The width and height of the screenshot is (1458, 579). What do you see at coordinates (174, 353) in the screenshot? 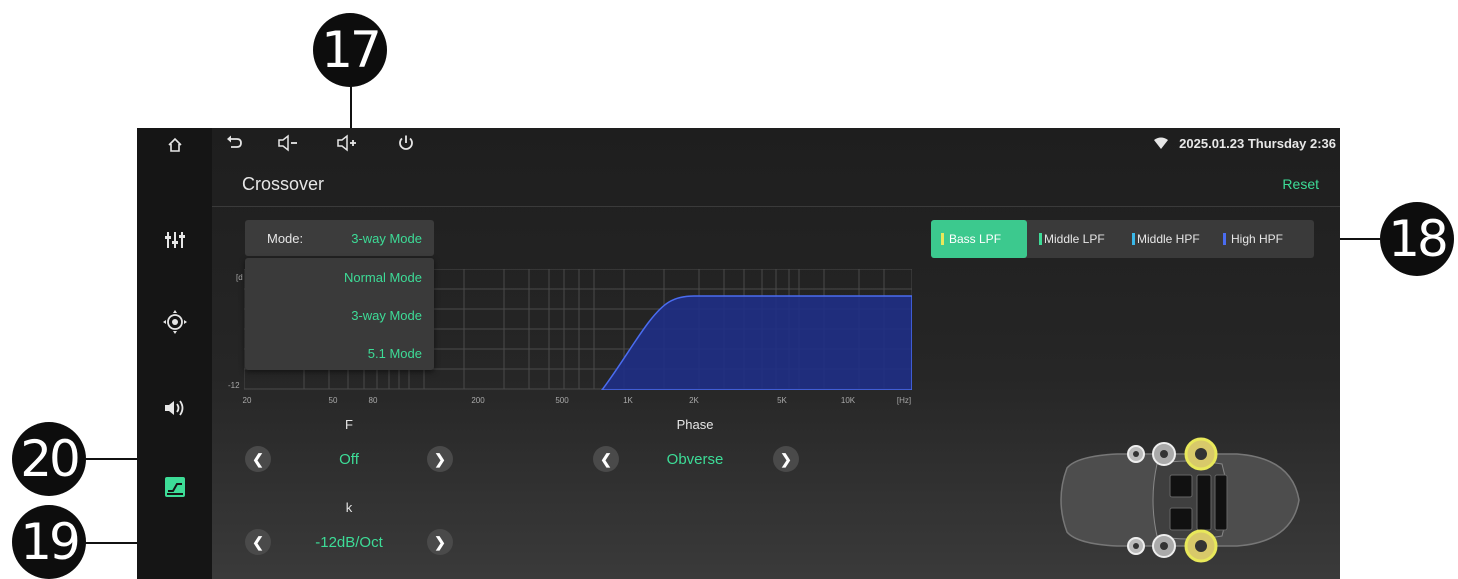
I see `sidebar` at bounding box center [174, 353].